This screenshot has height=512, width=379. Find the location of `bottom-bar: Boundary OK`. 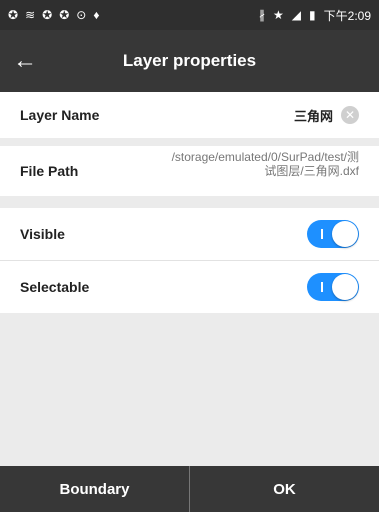

bottom-bar: Boundary OK is located at coordinates (189, 489).